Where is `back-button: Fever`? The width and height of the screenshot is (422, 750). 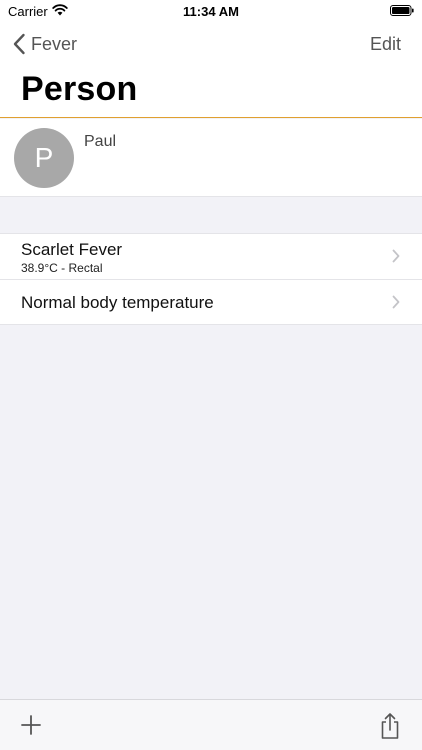
back-button: Fever is located at coordinates (44, 44).